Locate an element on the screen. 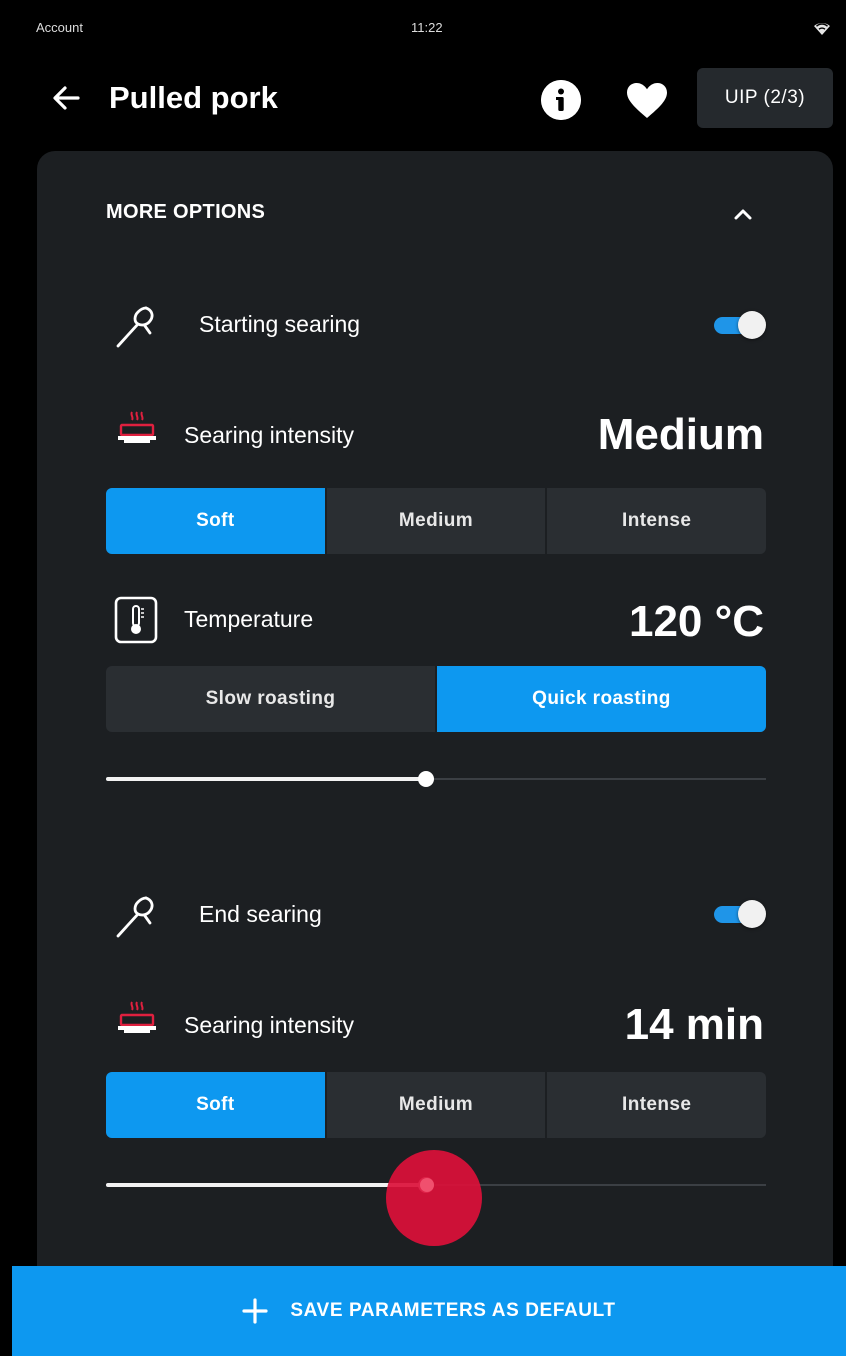 The image size is (846, 1356). end-searing-toggle is located at coordinates (740, 914).